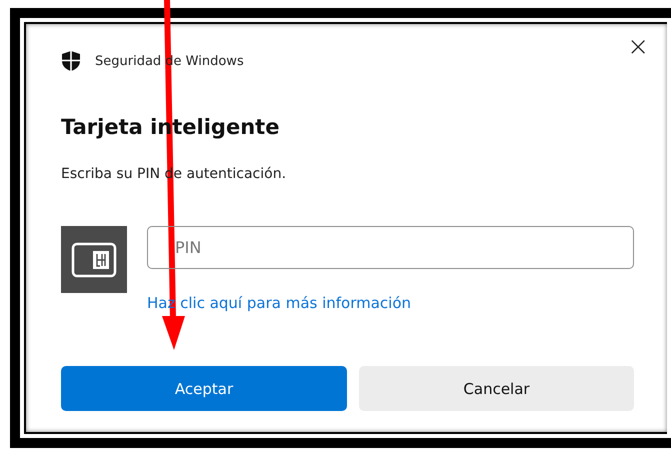  Describe the element at coordinates (204, 388) in the screenshot. I see `accept-button: Aceptar` at that location.